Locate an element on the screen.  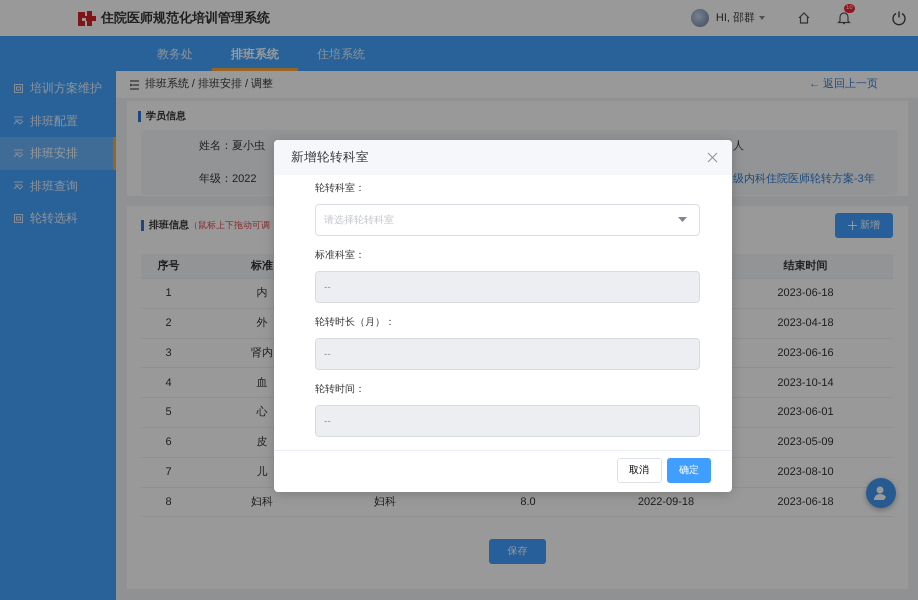
save-button: 保存 is located at coordinates (517, 551).